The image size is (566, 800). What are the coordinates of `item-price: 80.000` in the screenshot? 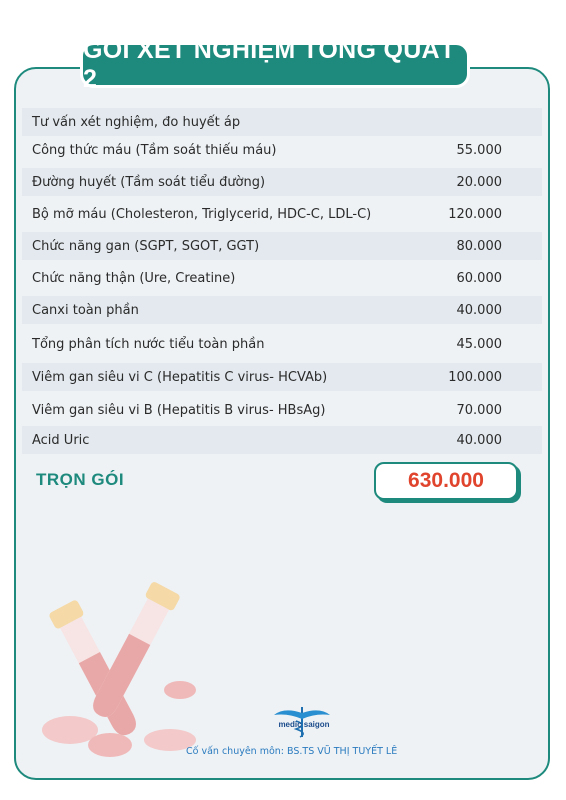 It's located at (479, 246).